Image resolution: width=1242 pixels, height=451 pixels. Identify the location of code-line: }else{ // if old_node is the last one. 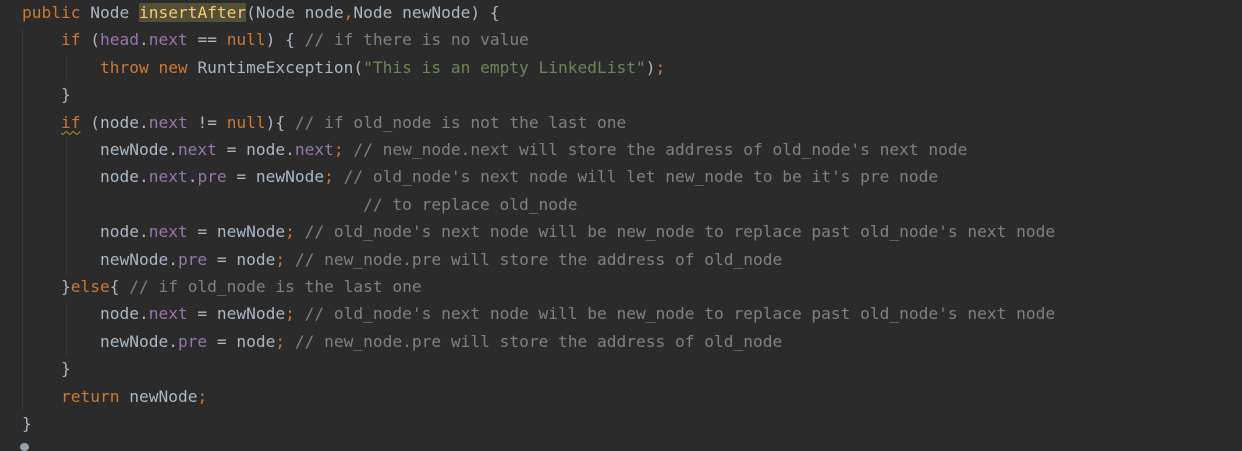
(222, 286).